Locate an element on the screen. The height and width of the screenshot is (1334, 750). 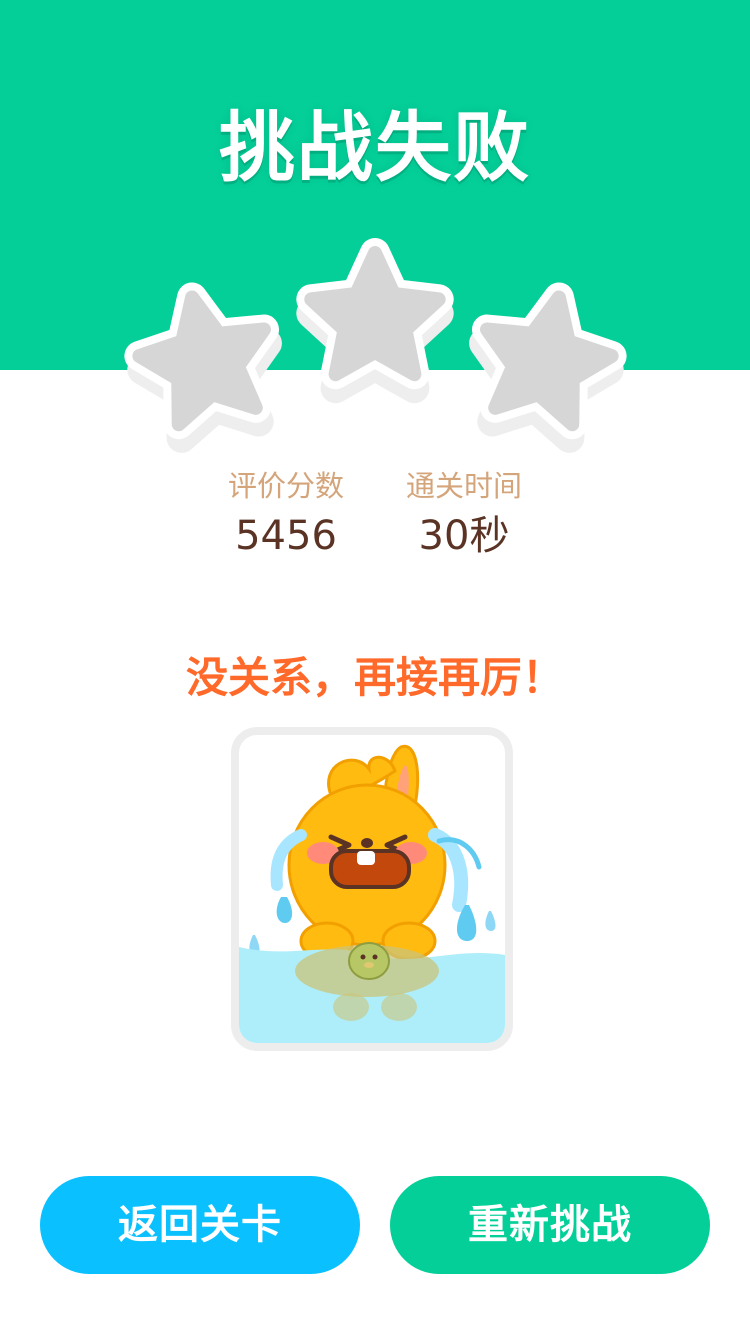
back-to-levels-button: 返回关卡 is located at coordinates (200, 1225).